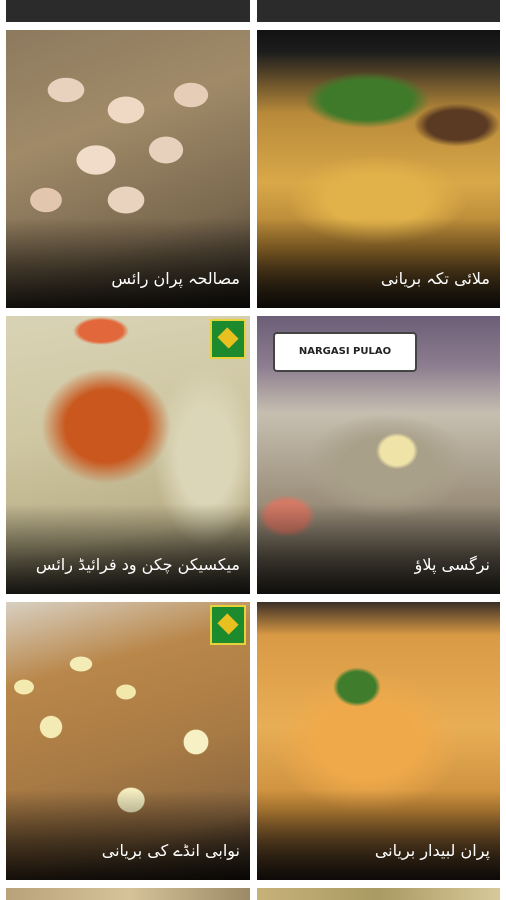 The image size is (506, 900). I want to click on recipe-card: میکسیکن چکن ود فرائیڈ رائس, so click(128, 455).